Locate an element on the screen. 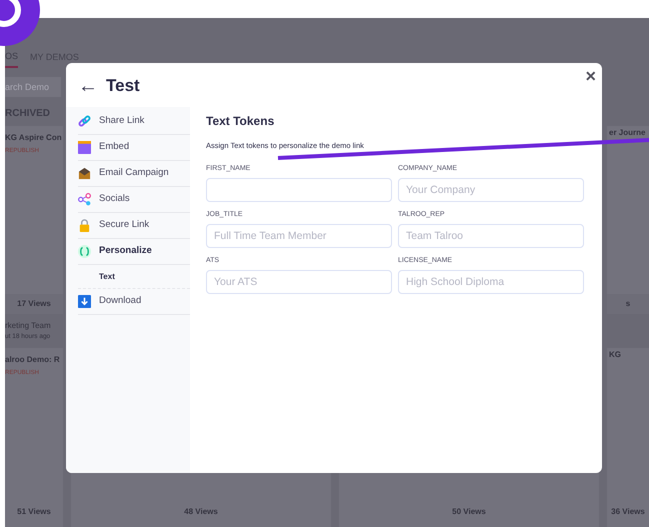  sidebar-item: Email Campaign is located at coordinates (134, 173).